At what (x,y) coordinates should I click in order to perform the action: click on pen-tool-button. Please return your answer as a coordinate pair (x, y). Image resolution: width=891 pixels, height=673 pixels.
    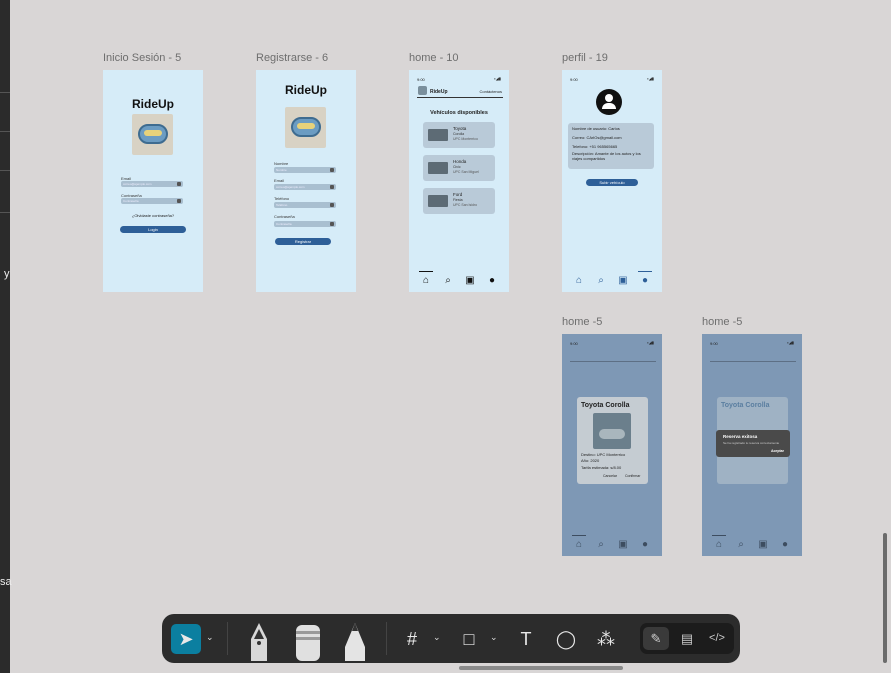
    Looking at the image, I should click on (259, 642).